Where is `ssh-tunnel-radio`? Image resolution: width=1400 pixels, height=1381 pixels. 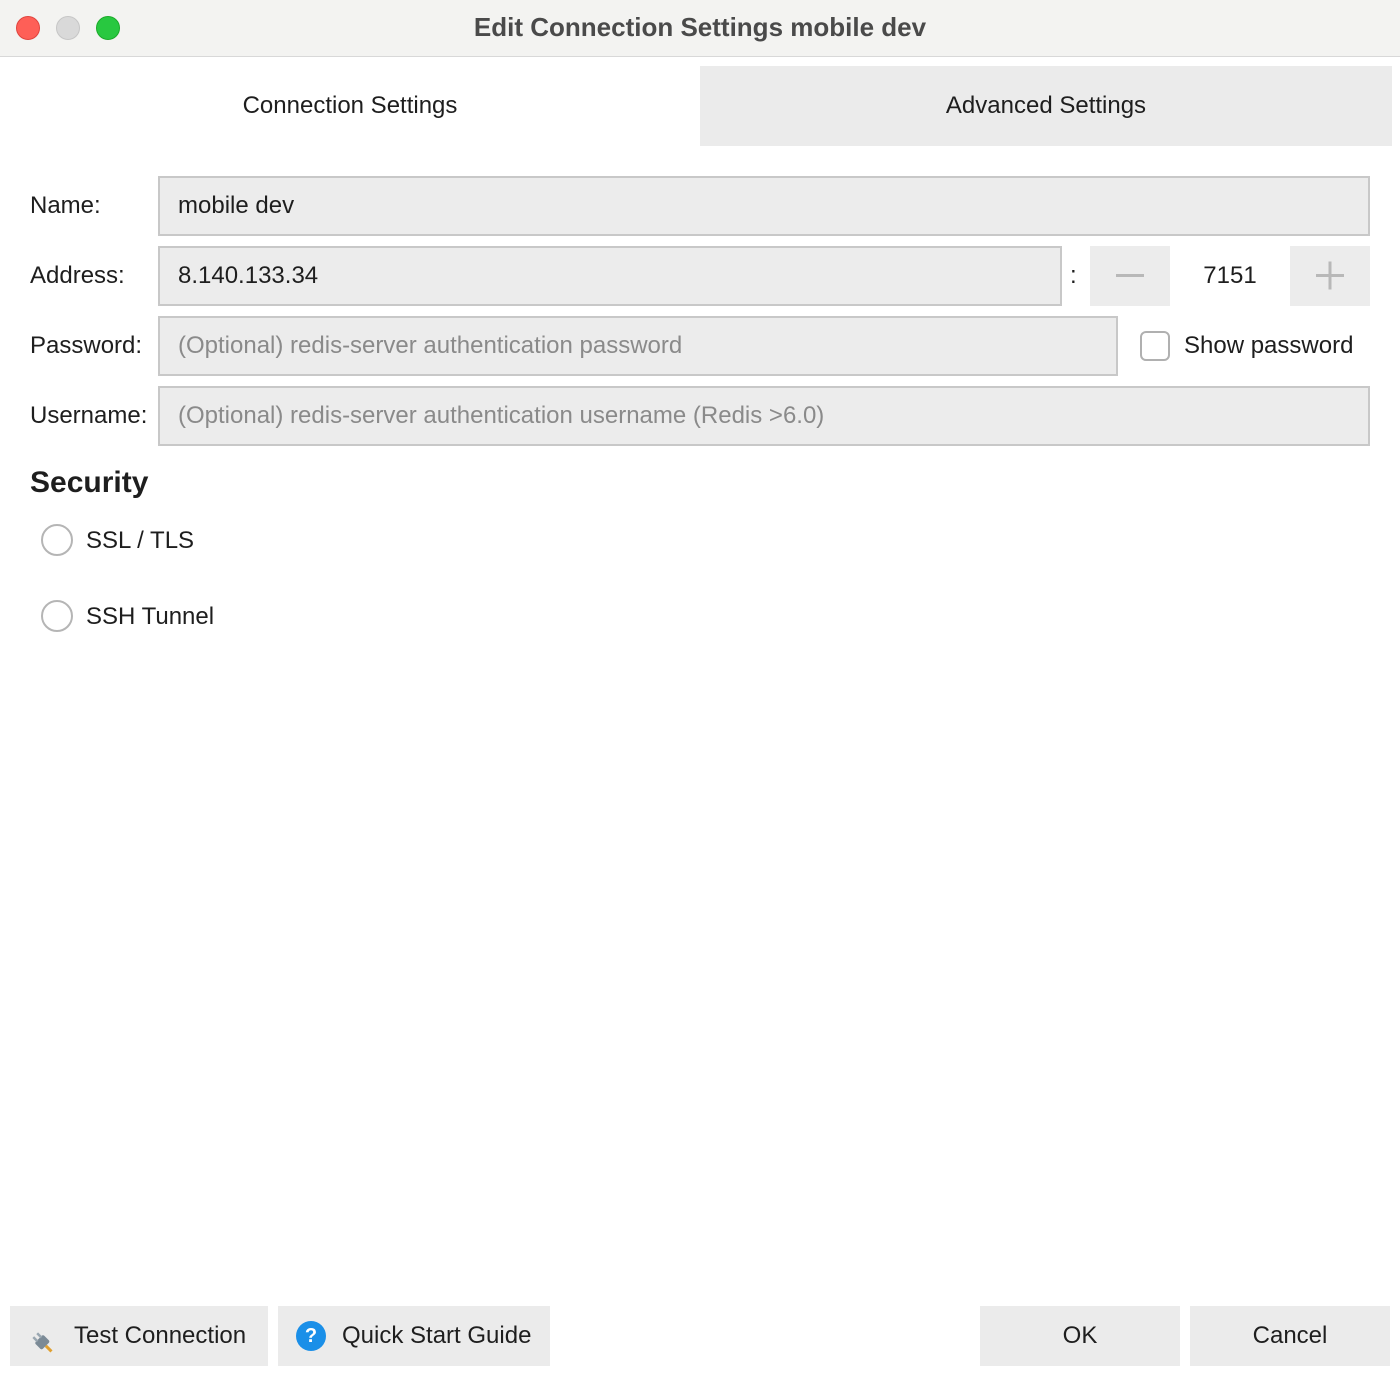
ssh-tunnel-radio is located at coordinates (57, 616).